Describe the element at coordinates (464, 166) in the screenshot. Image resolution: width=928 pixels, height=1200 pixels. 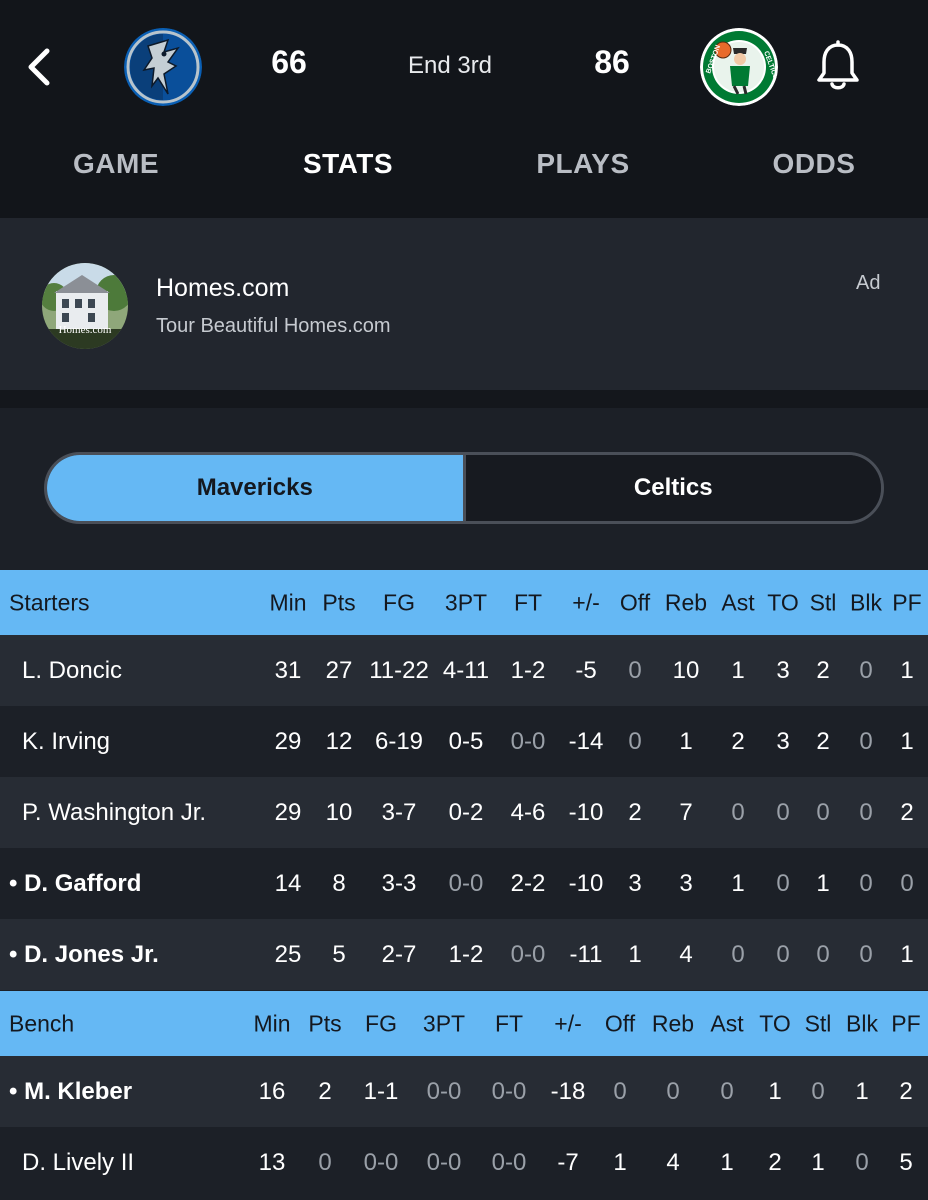
I see `game-tabs: GAME STATS PLAYS ODDS` at that location.